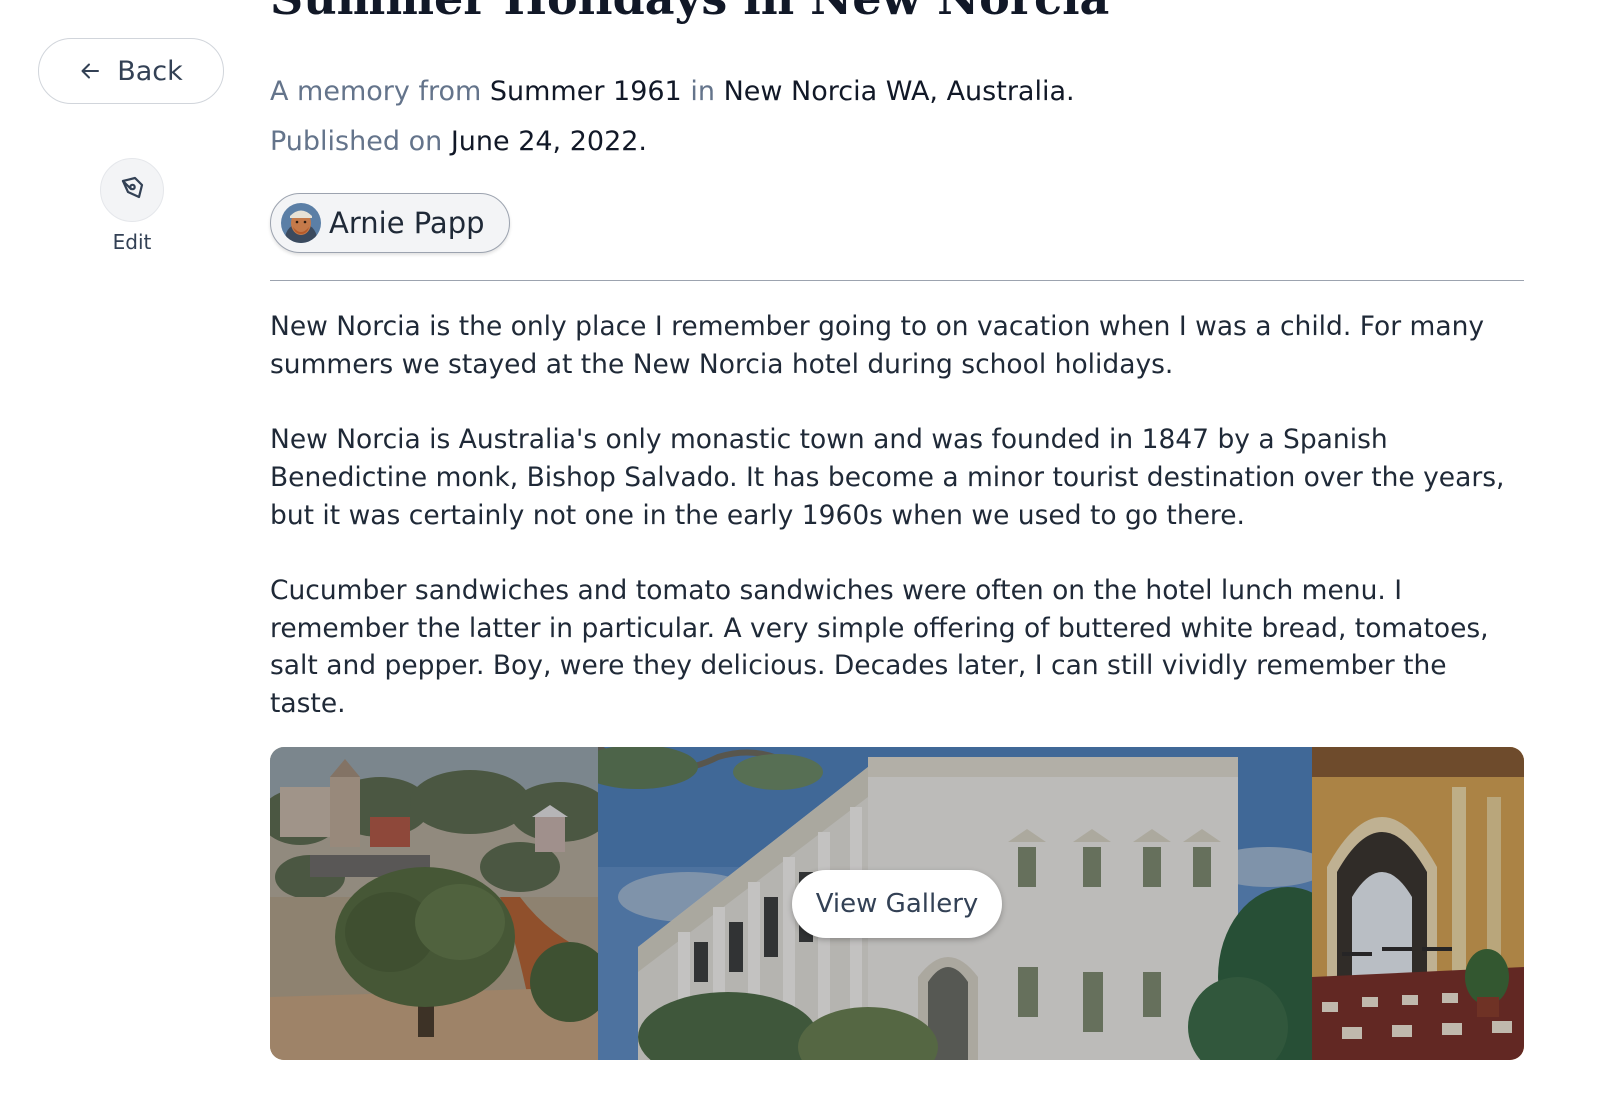 This screenshot has height=1120, width=1600. I want to click on memory-season: Summer 1961, so click(585, 91).